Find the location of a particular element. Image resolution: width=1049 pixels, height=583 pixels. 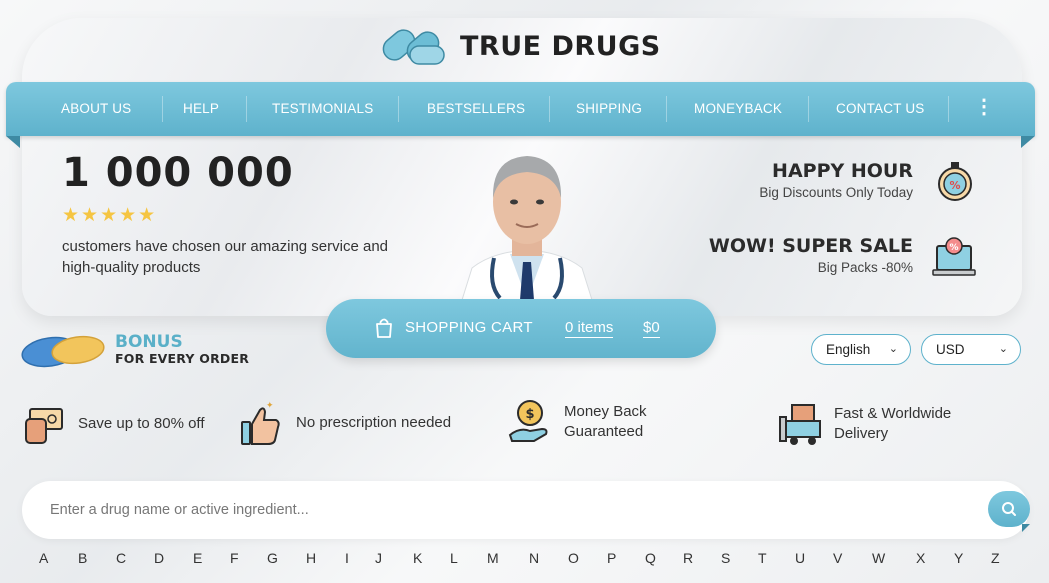

alphabet-letter: L is located at coordinates (454, 558).